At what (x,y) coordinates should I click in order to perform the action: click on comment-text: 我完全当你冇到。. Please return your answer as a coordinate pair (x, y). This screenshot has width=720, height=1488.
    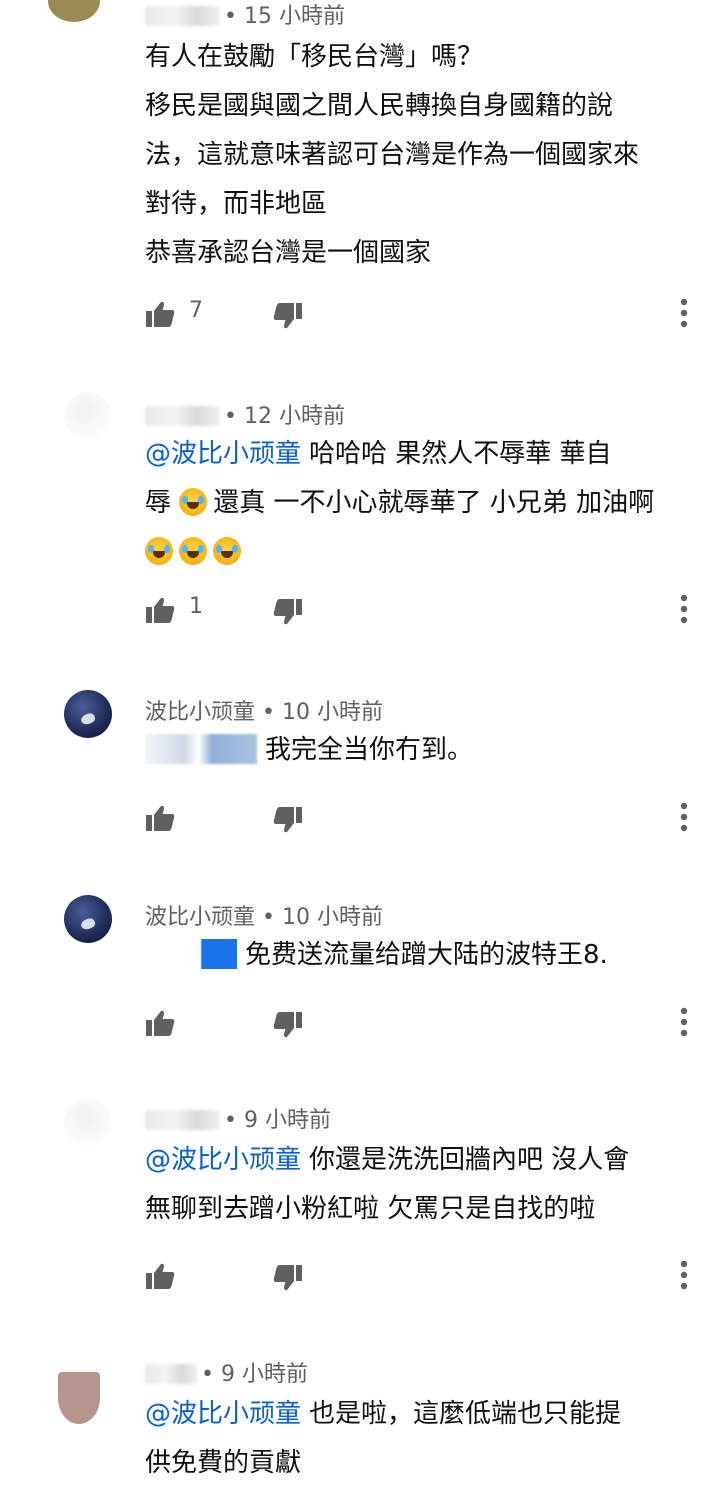
    Looking at the image, I should click on (420, 750).